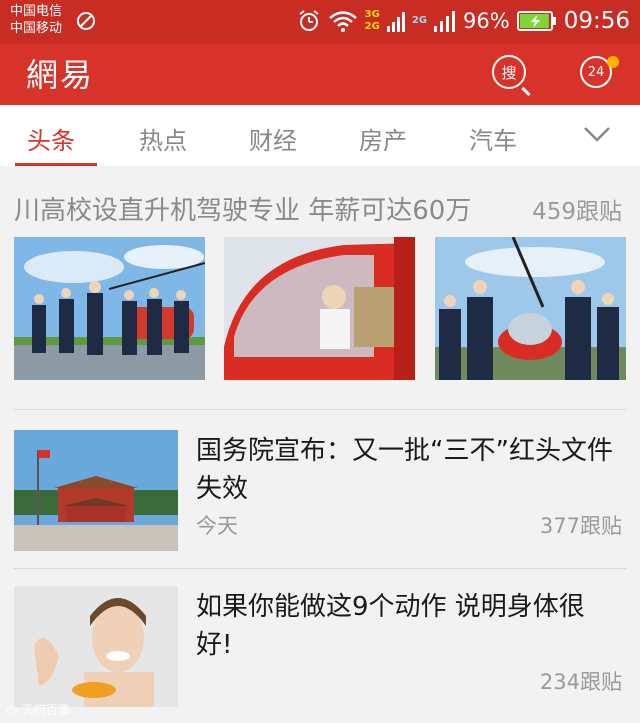 This screenshot has height=723, width=640. I want to click on tab-finance: 财经, so click(273, 138).